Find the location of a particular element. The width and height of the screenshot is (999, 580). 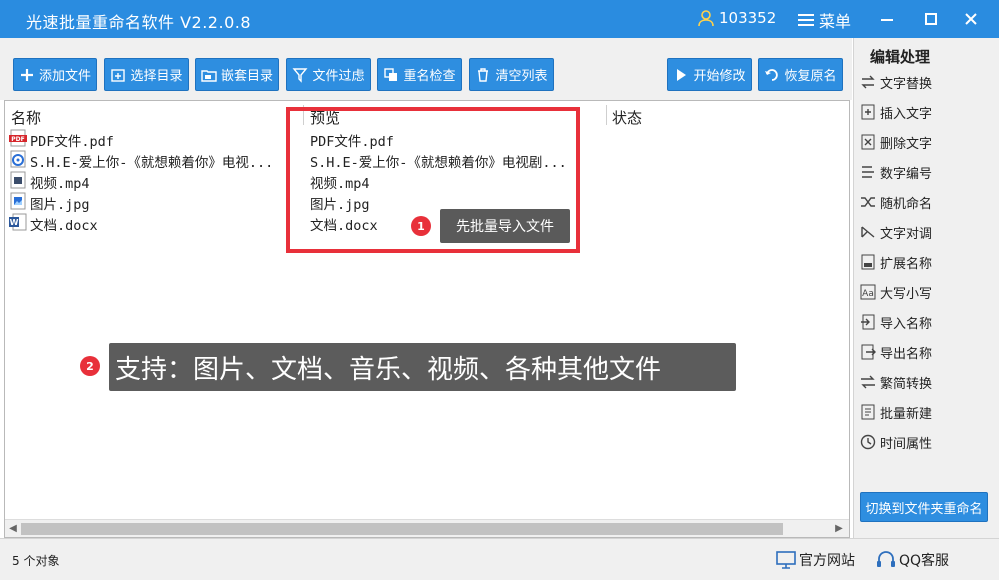

clock-icon is located at coordinates (868, 442).